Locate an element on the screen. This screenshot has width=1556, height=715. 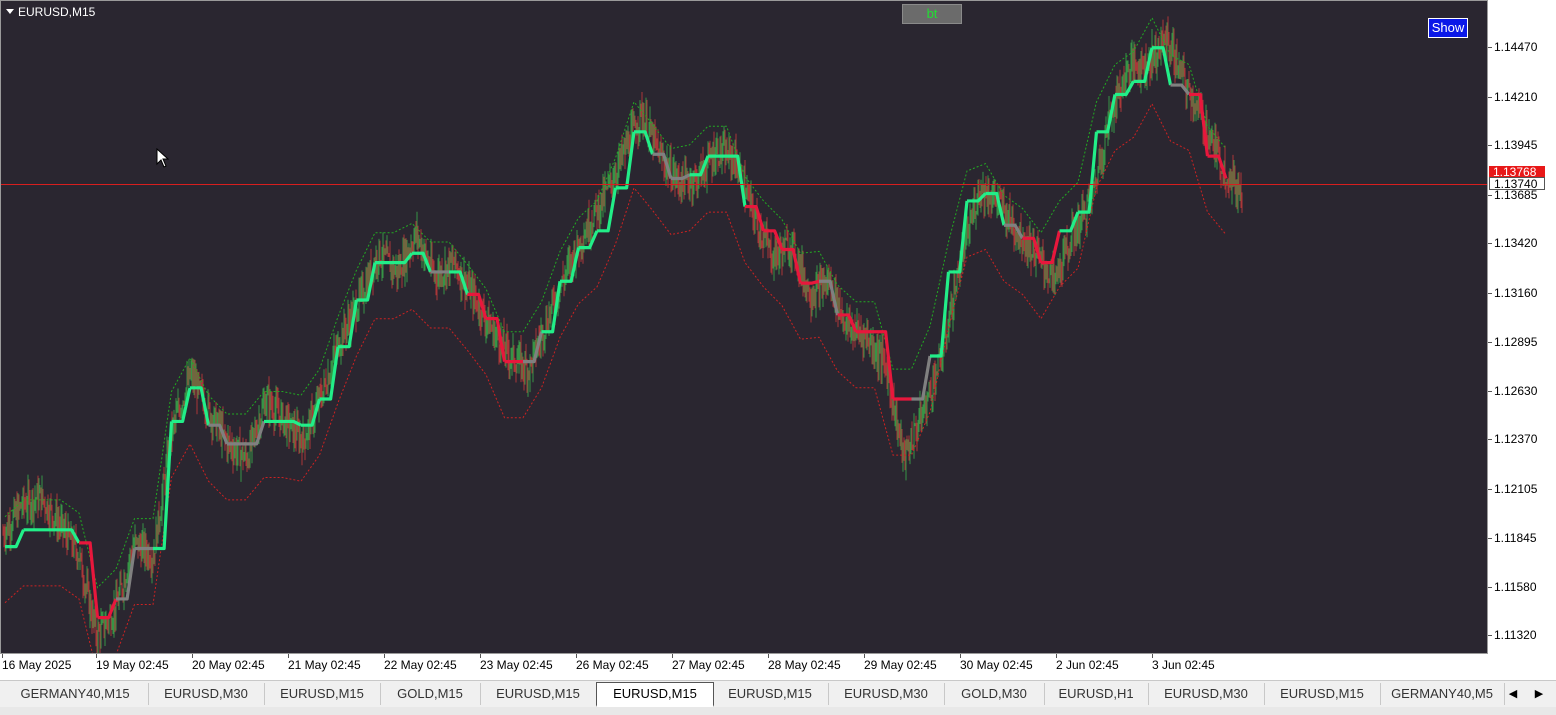
tab-scroll-right-icon: ▶ is located at coordinates (1539, 694).